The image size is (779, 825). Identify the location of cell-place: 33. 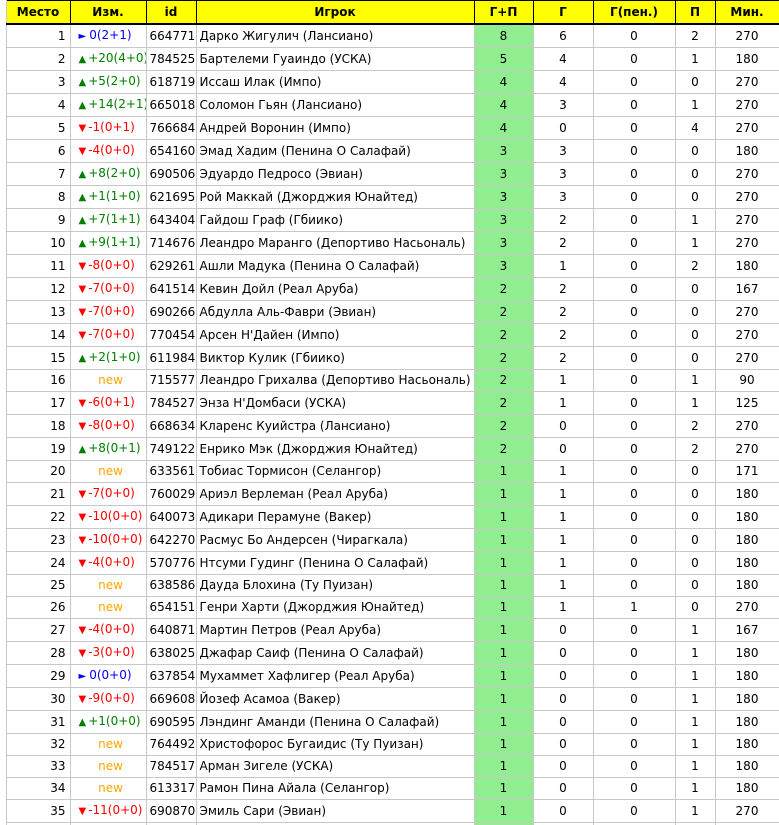
(38, 766).